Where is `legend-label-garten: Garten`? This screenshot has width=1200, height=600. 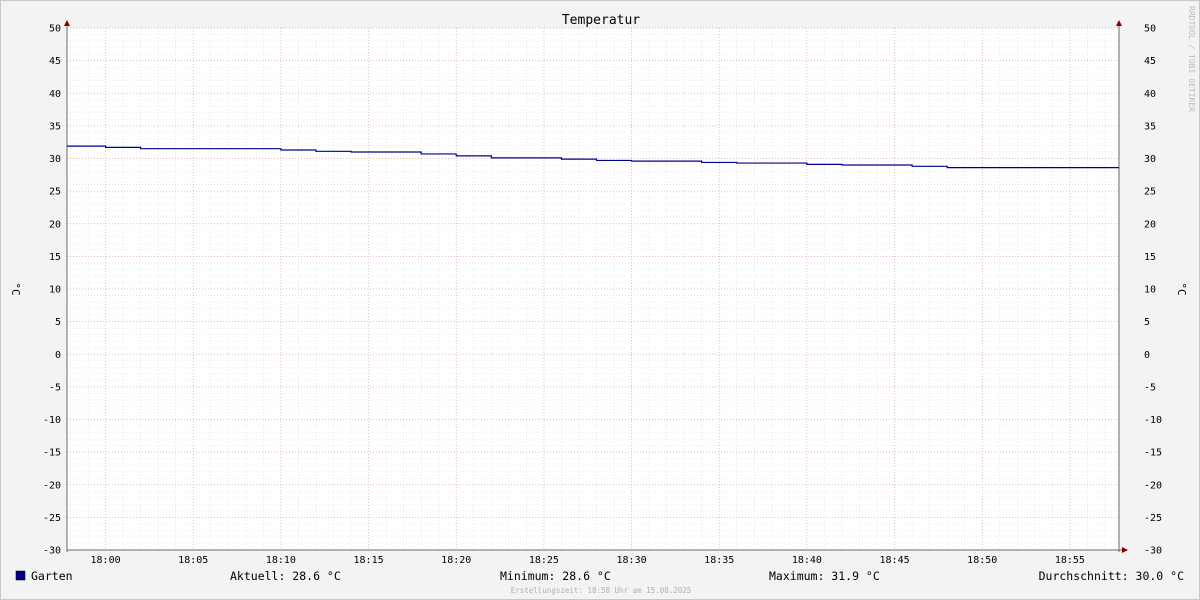 legend-label-garten: Garten is located at coordinates (52, 576).